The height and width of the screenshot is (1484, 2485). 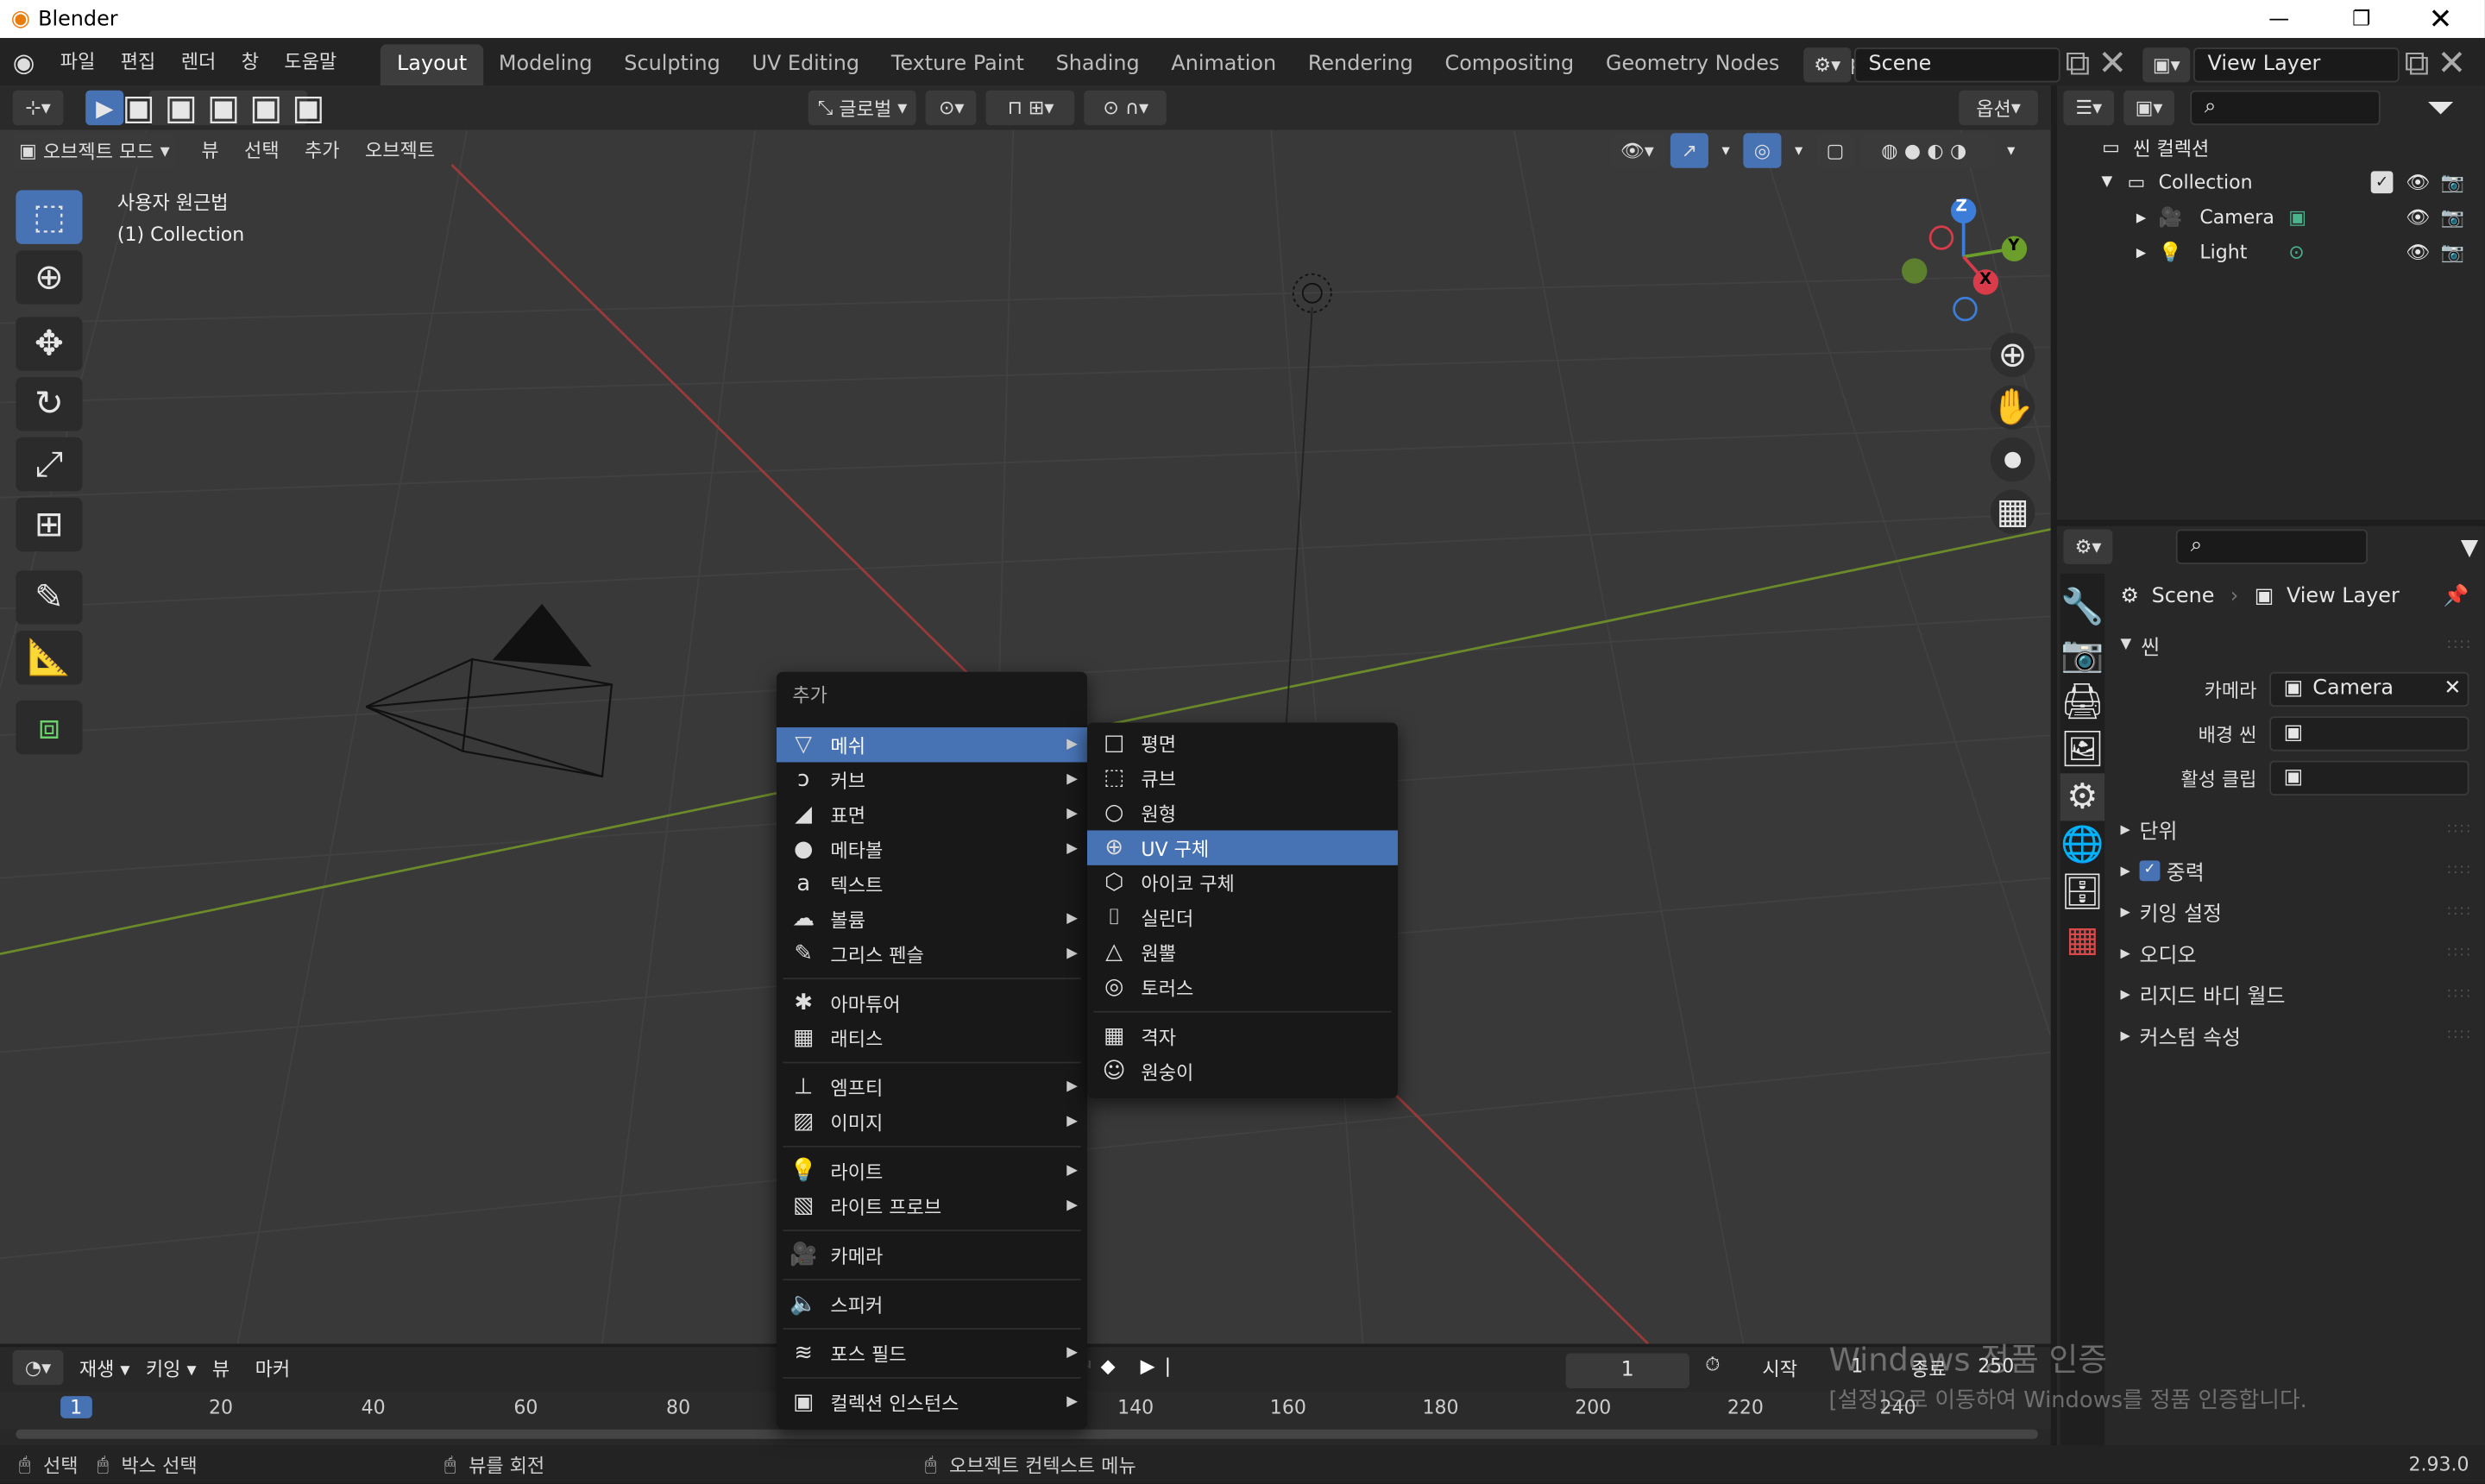 I want to click on section-expand-icon: ▼, so click(x=2126, y=644).